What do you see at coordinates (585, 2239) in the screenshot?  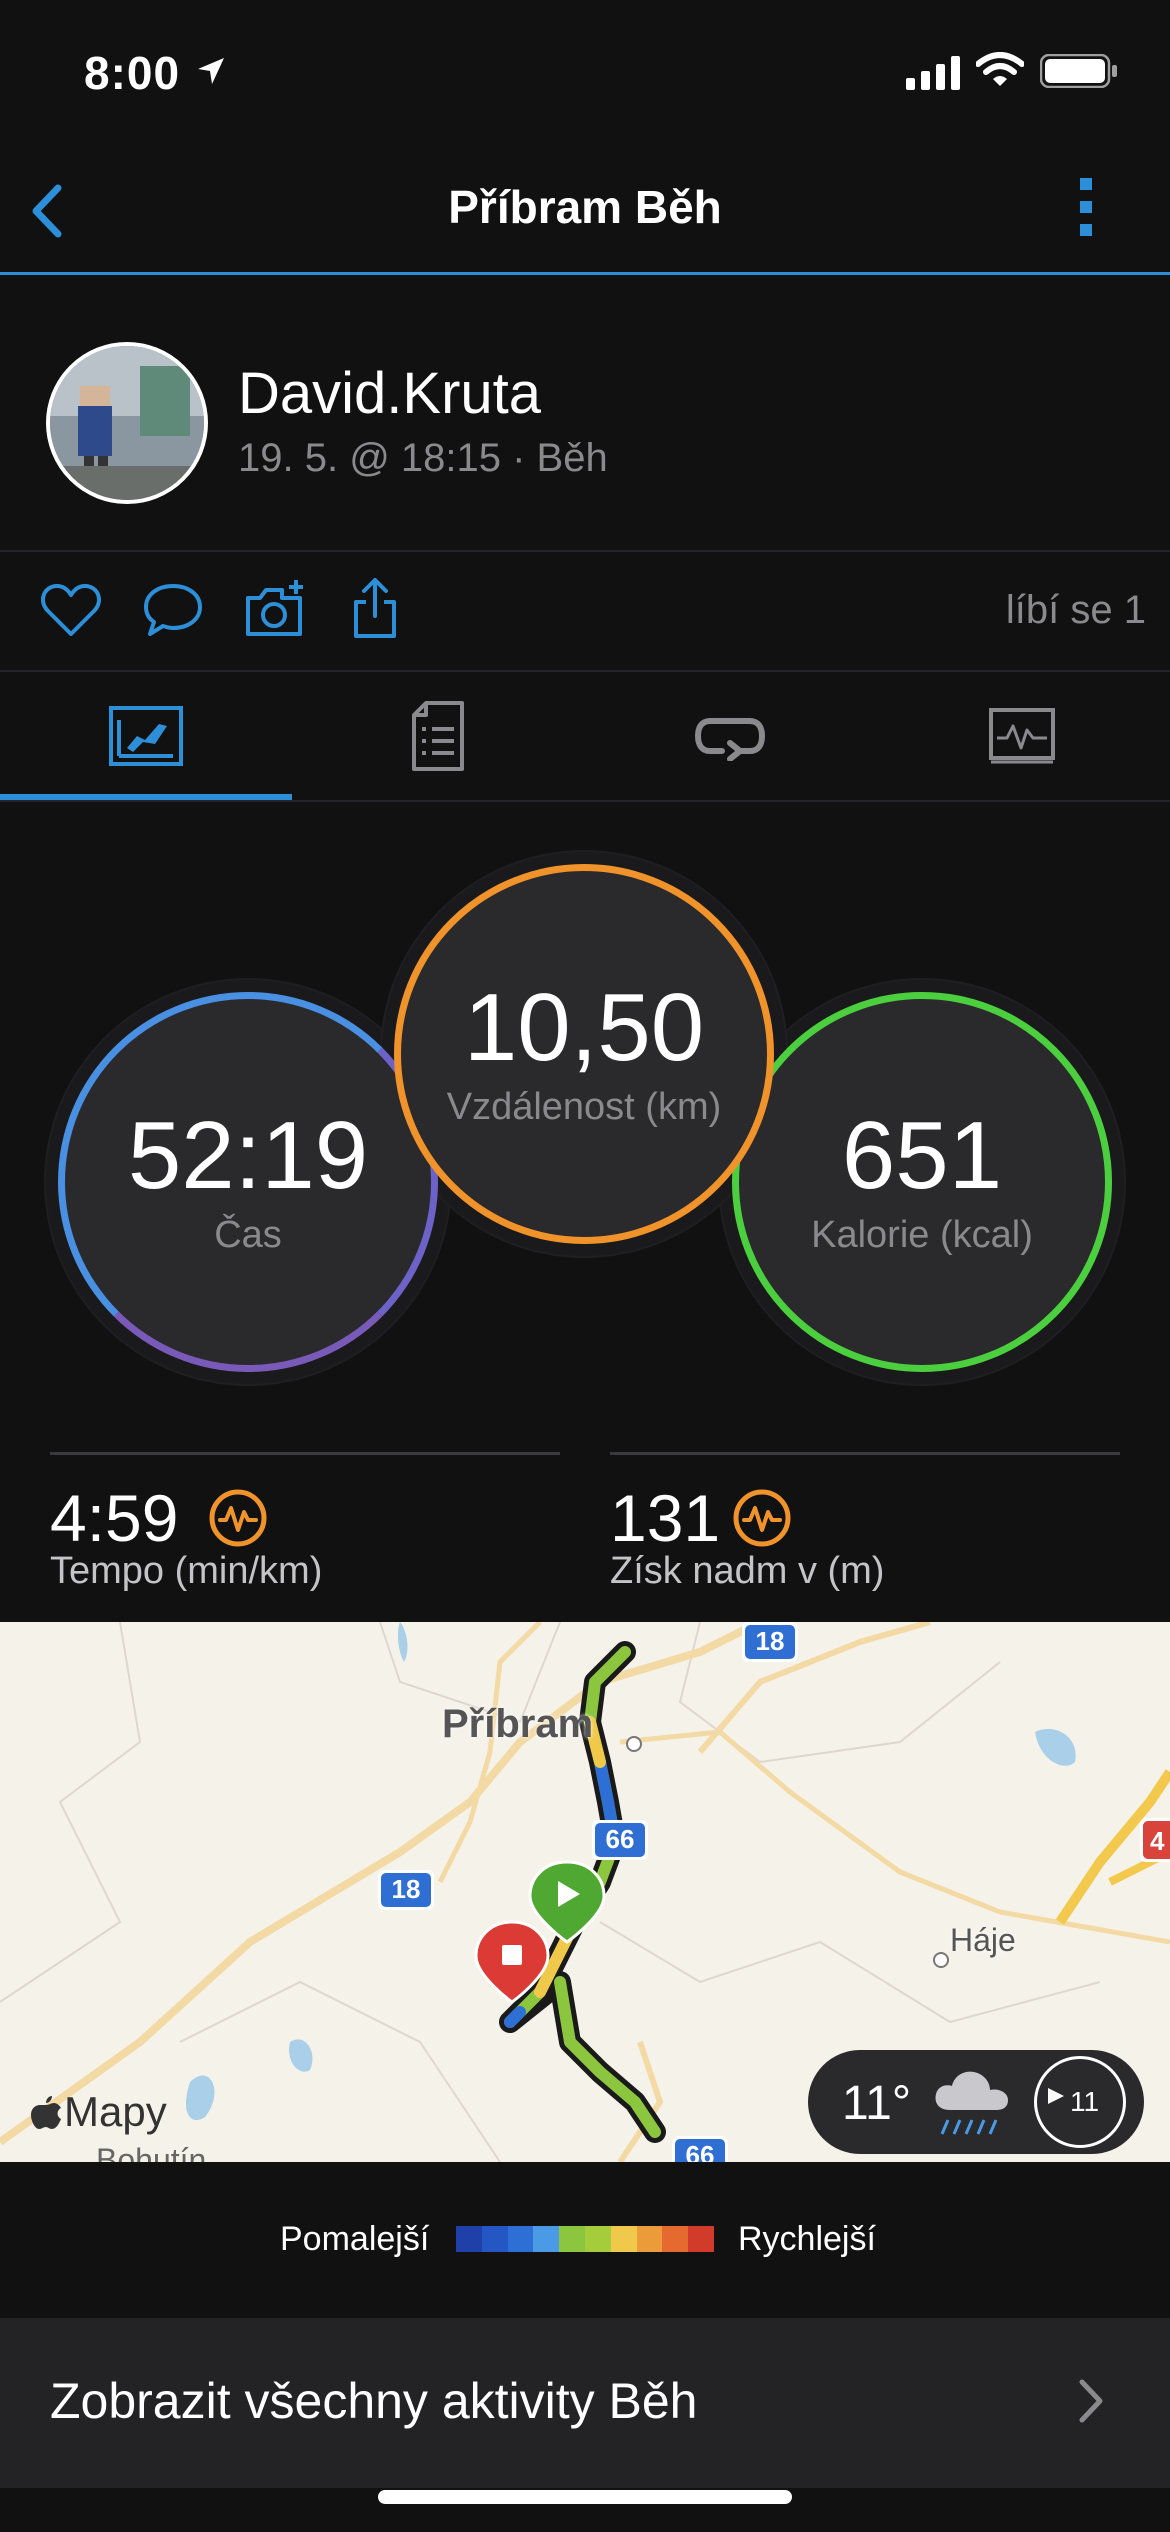 I see `pace-color-legend` at bounding box center [585, 2239].